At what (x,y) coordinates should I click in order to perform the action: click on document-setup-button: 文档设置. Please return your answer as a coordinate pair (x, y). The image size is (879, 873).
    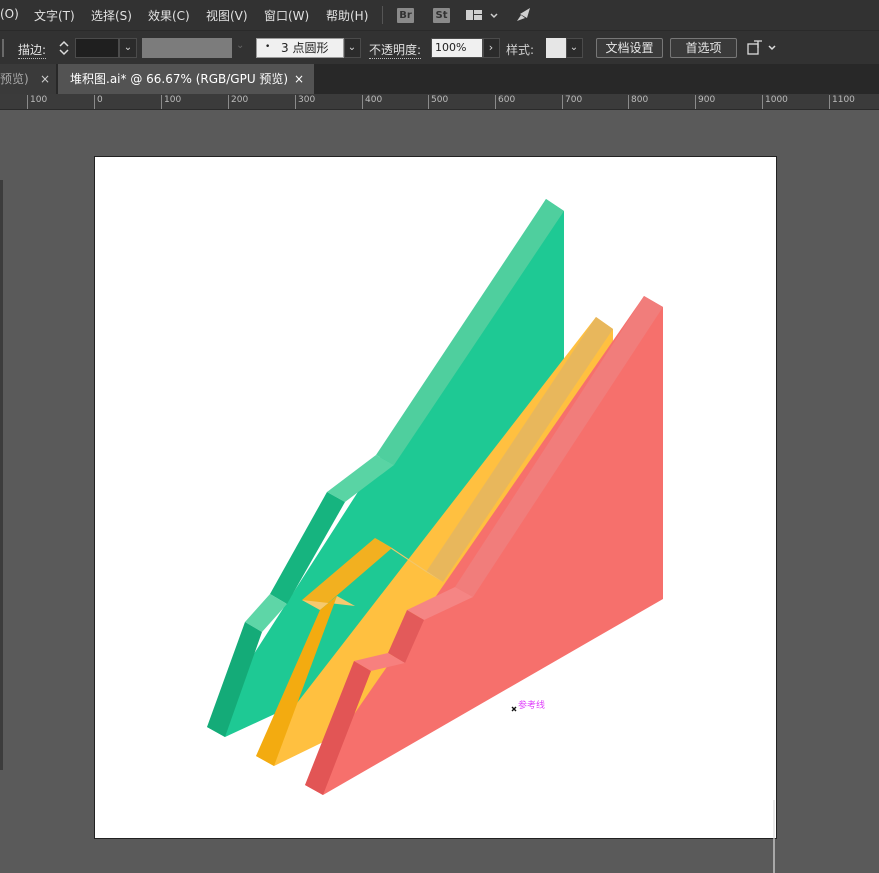
    Looking at the image, I should click on (629, 48).